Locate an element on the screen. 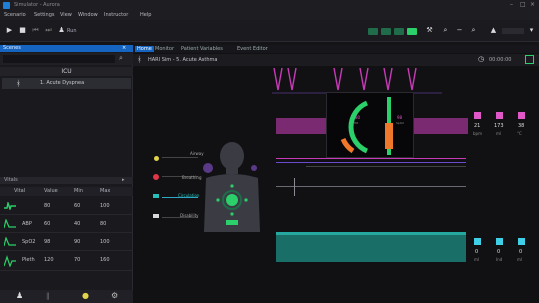 The width and height of the screenshot is (539, 303). view-toggle-active is located at coordinates (412, 31).